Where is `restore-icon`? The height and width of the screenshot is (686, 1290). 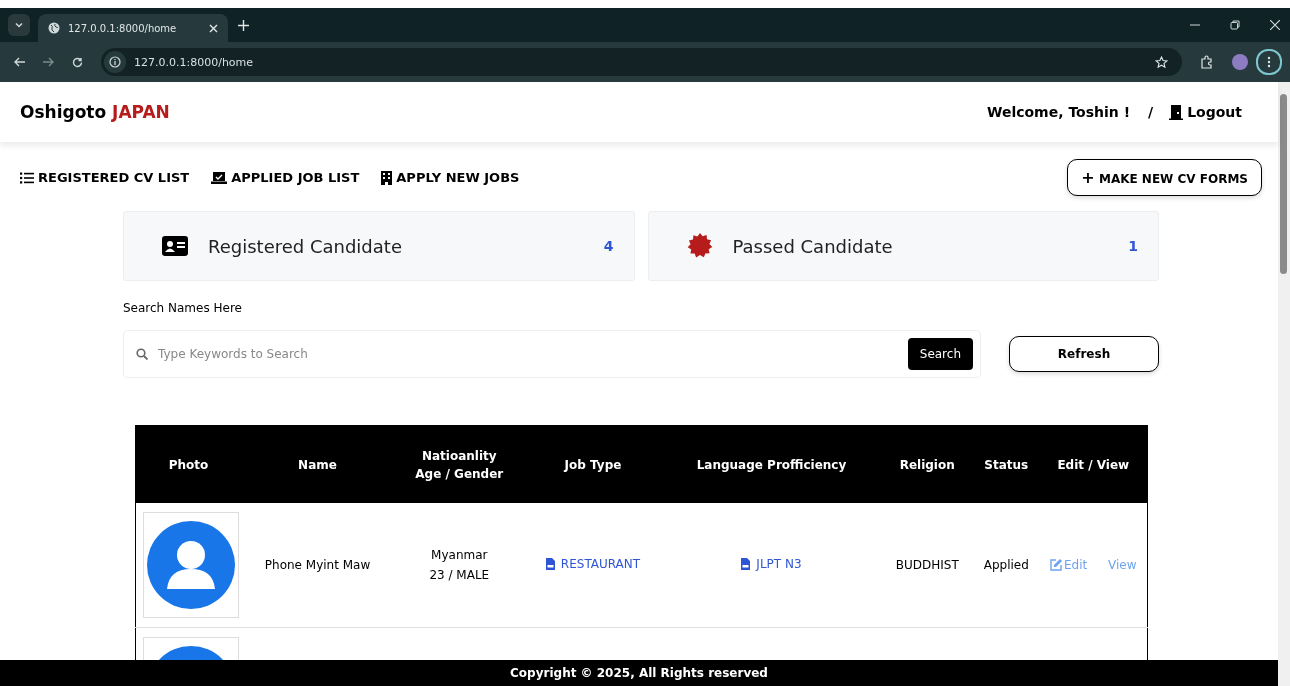 restore-icon is located at coordinates (1235, 25).